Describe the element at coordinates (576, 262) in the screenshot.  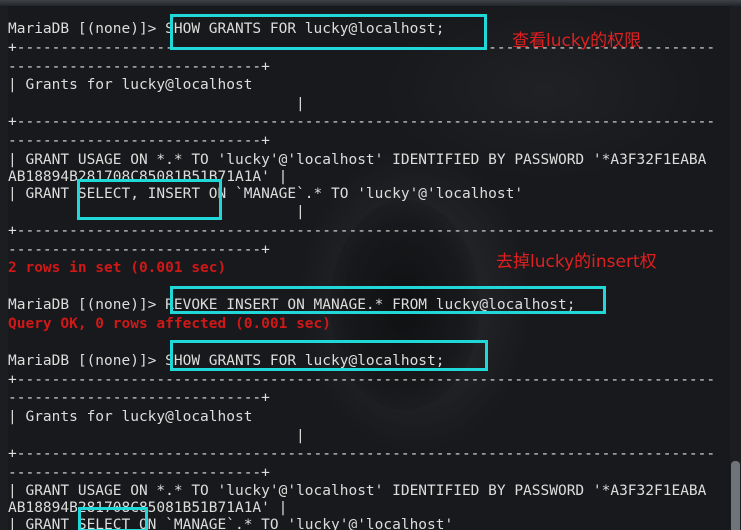
I see `annotation-remove-insert: 去掉lucky的insert权` at that location.